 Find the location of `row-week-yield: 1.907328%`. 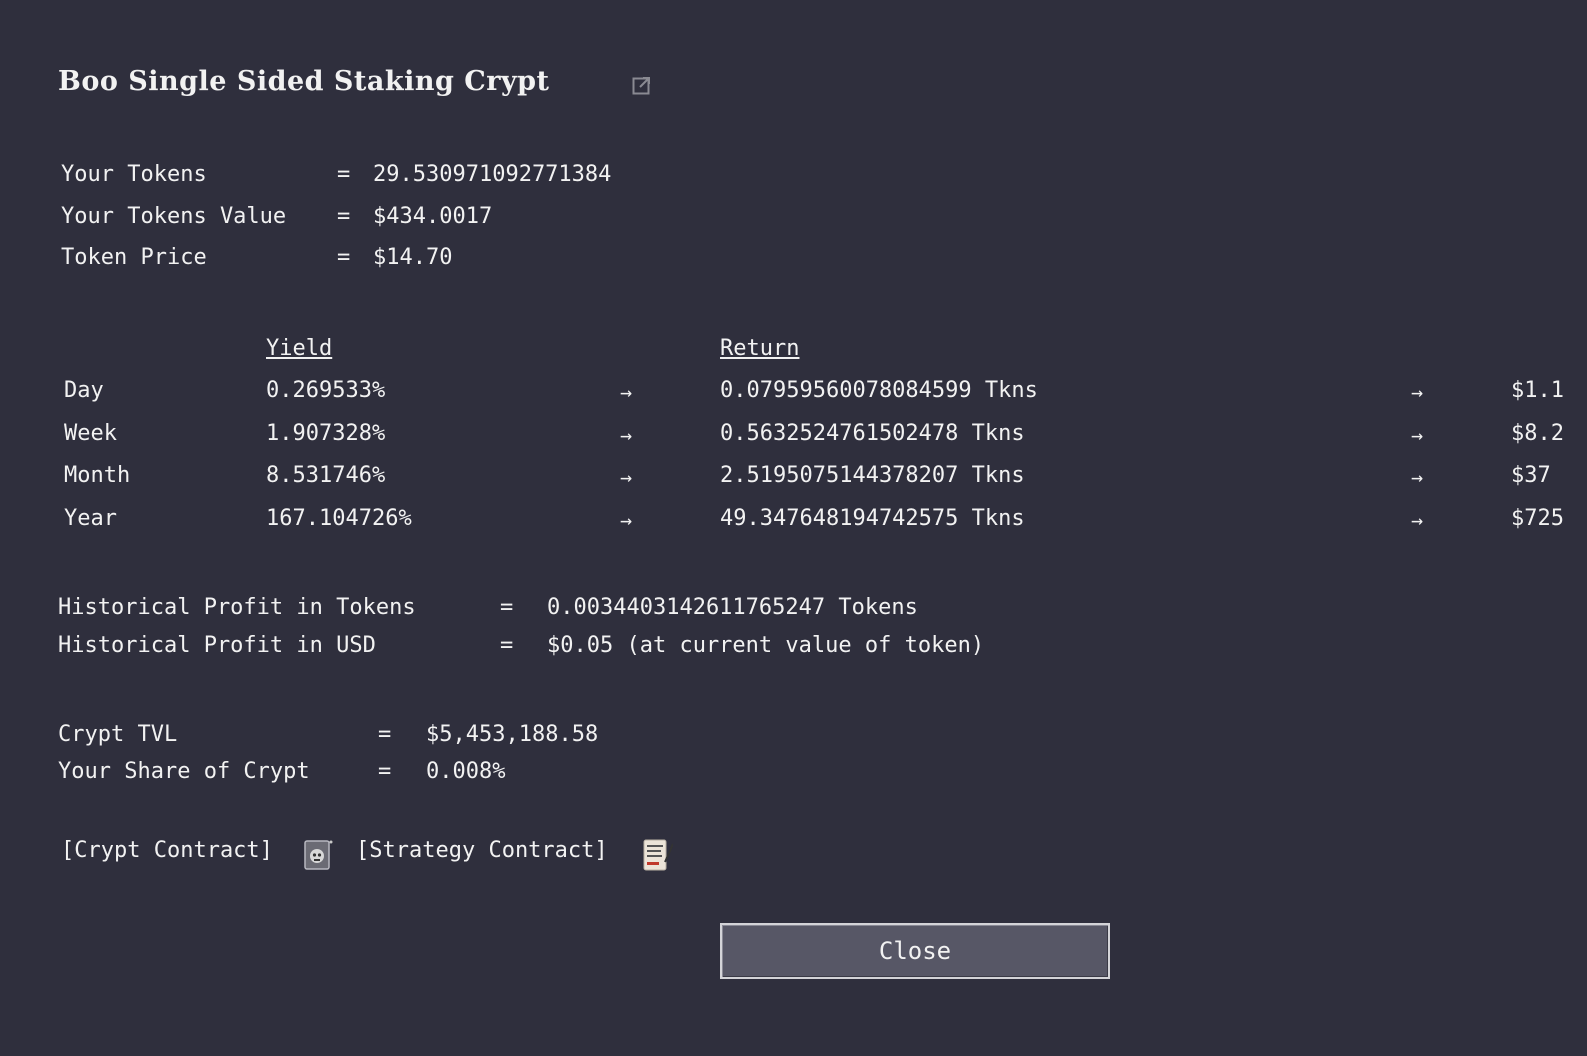

row-week-yield: 1.907328% is located at coordinates (326, 433).